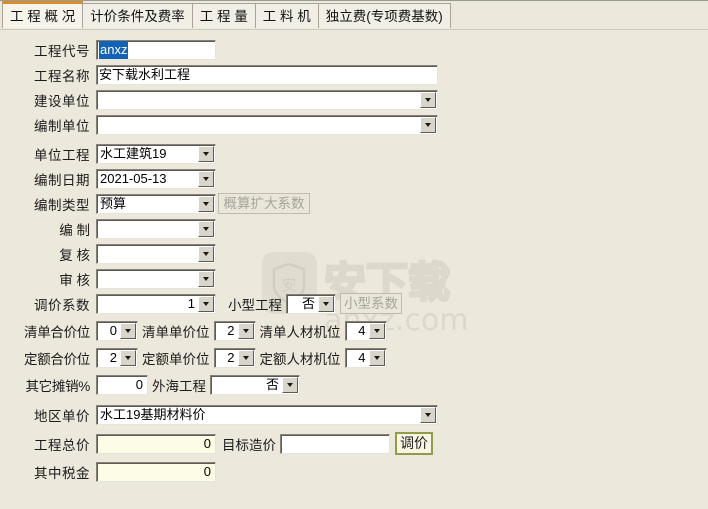  I want to click on tab-project-overview: 工 程 概 况, so click(43, 14).